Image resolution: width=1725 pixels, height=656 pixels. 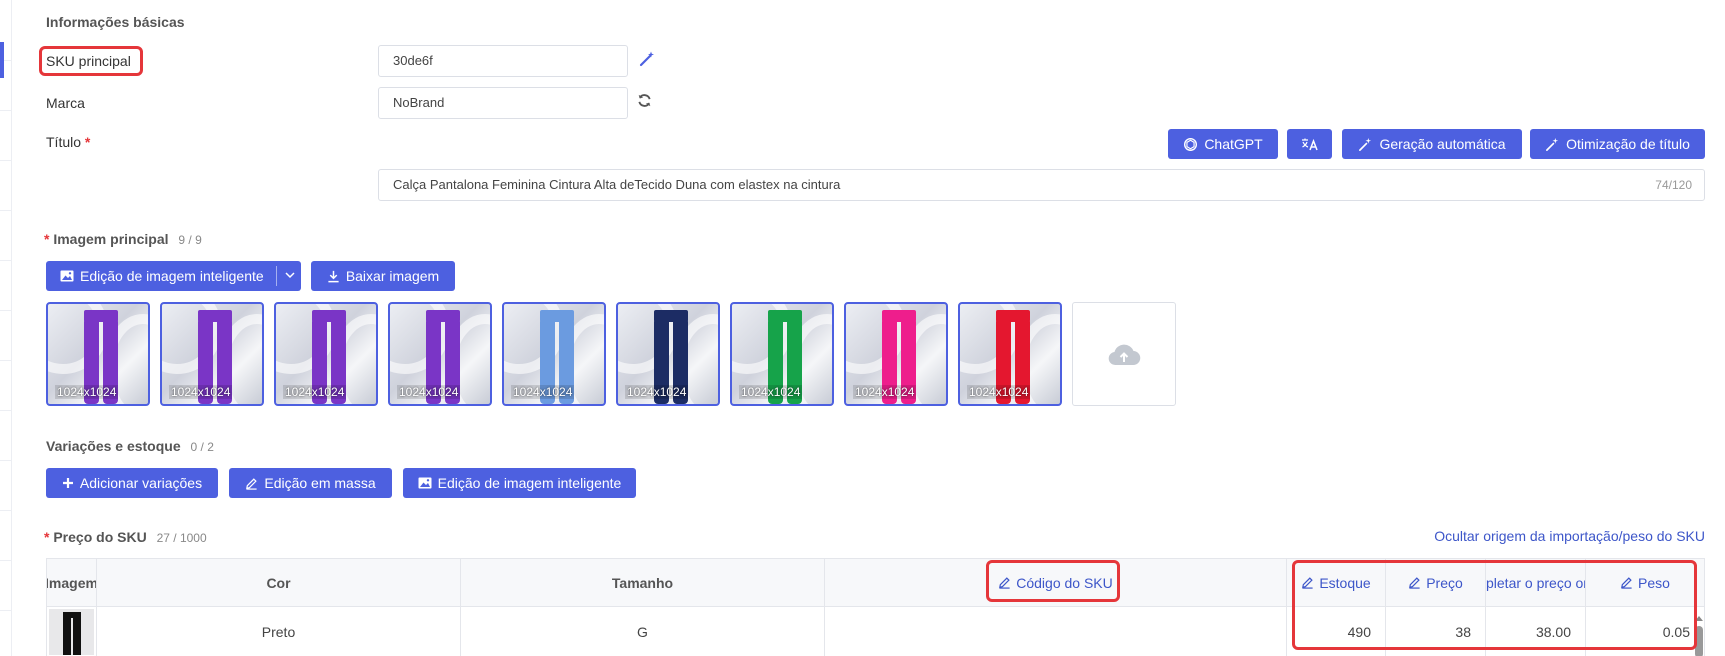 I want to click on variations-section-title: Variações e estoque 0 / 2, so click(x=130, y=446).